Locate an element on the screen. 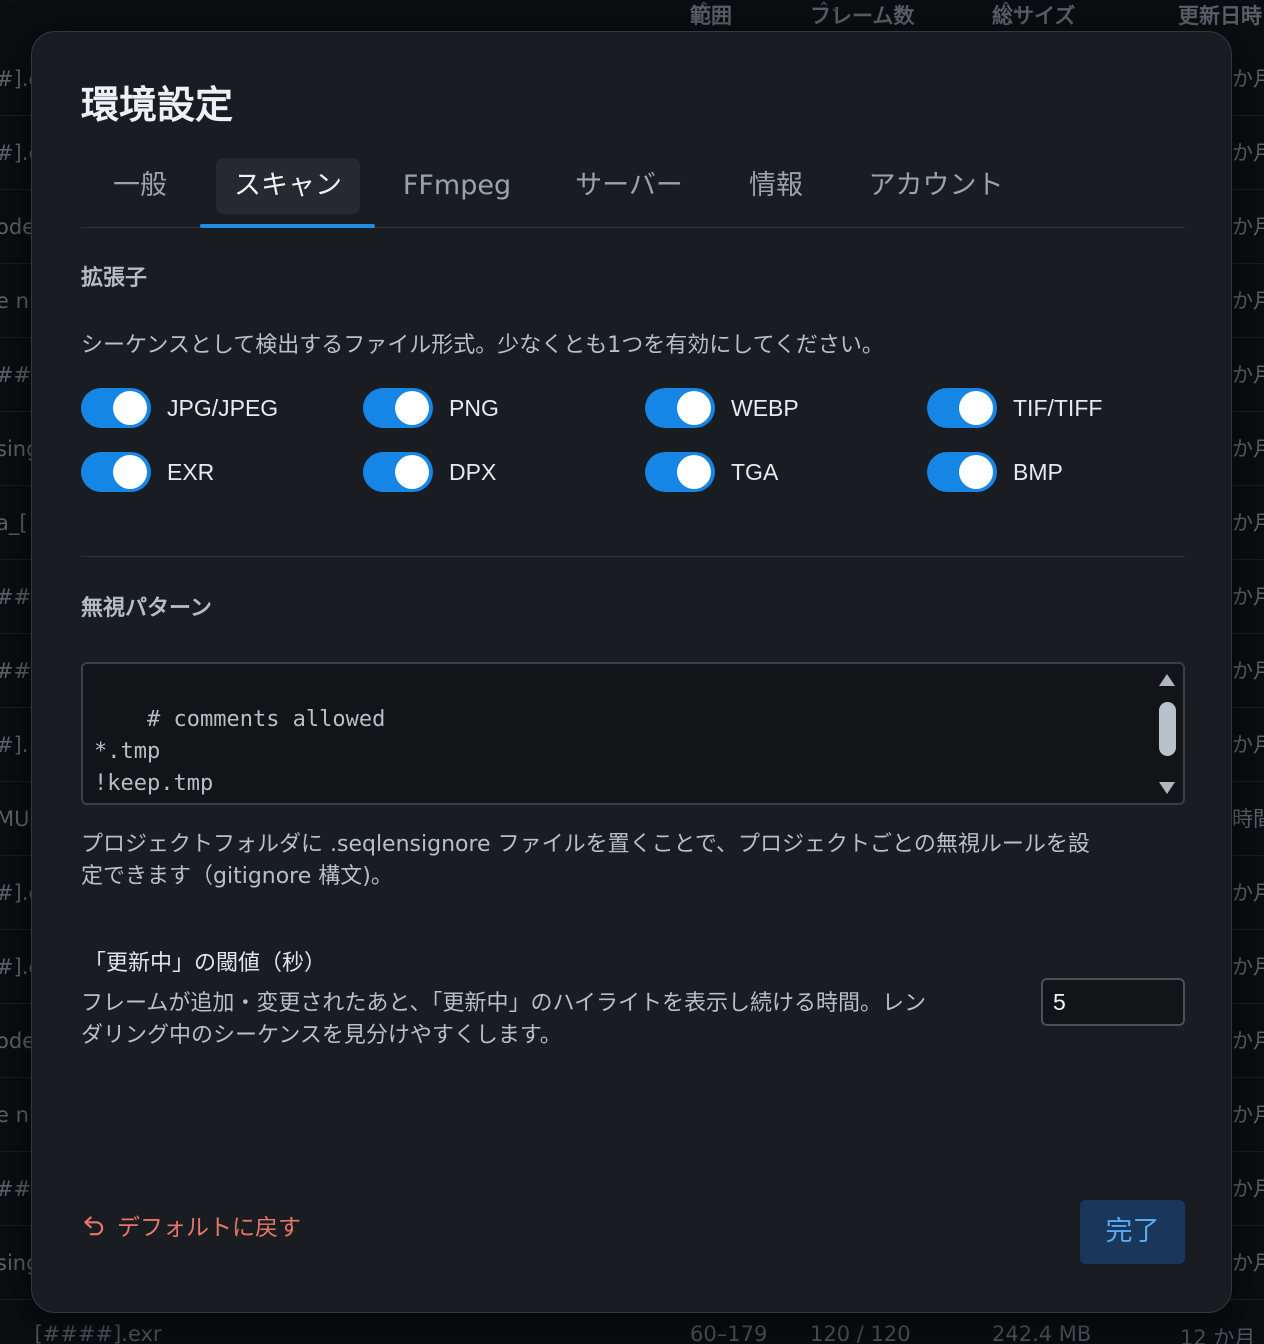 This screenshot has width=1264, height=1344. textarea-scrollbar is located at coordinates (1167, 734).